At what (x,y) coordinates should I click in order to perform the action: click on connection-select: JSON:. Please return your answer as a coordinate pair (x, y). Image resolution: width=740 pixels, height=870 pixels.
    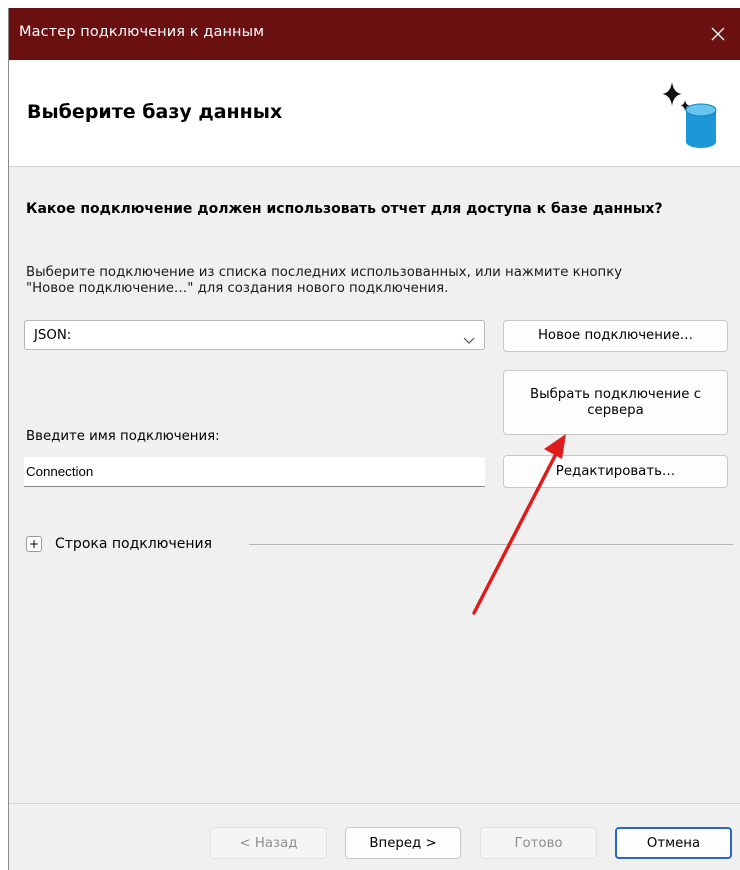
    Looking at the image, I should click on (254, 335).